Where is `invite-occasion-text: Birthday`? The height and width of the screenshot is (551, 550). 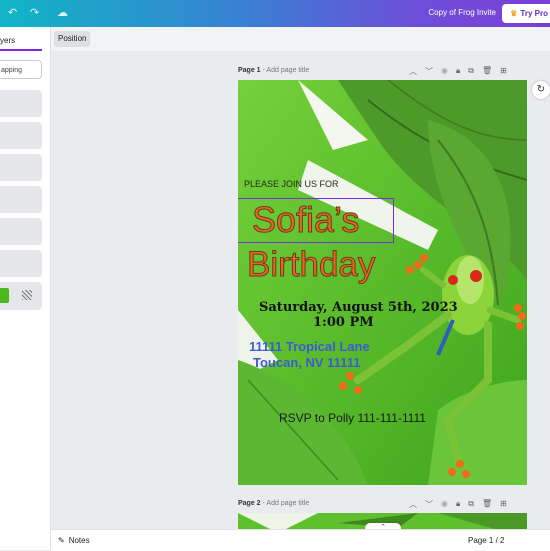
invite-occasion-text: Birthday is located at coordinates (310, 265).